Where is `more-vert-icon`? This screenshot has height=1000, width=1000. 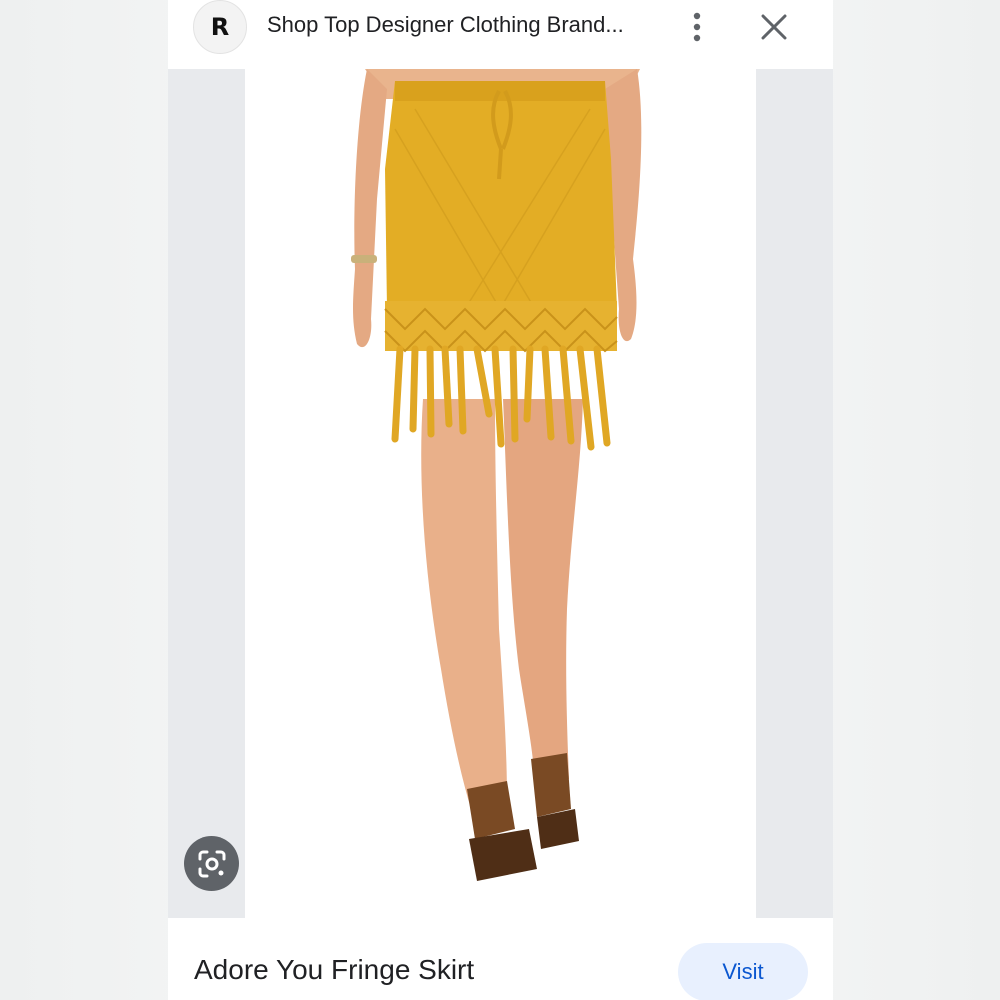
more-vert-icon is located at coordinates (697, 27).